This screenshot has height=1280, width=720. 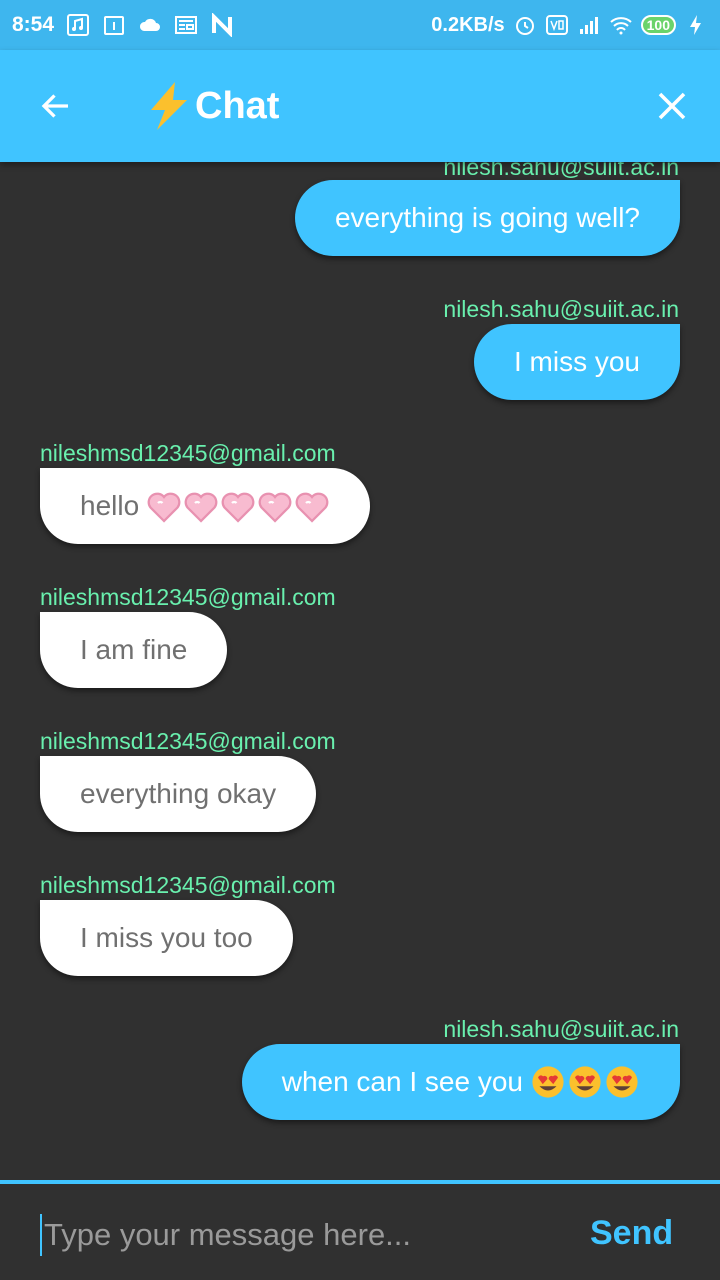 I want to click on wifi-icon, so click(x=621, y=25).